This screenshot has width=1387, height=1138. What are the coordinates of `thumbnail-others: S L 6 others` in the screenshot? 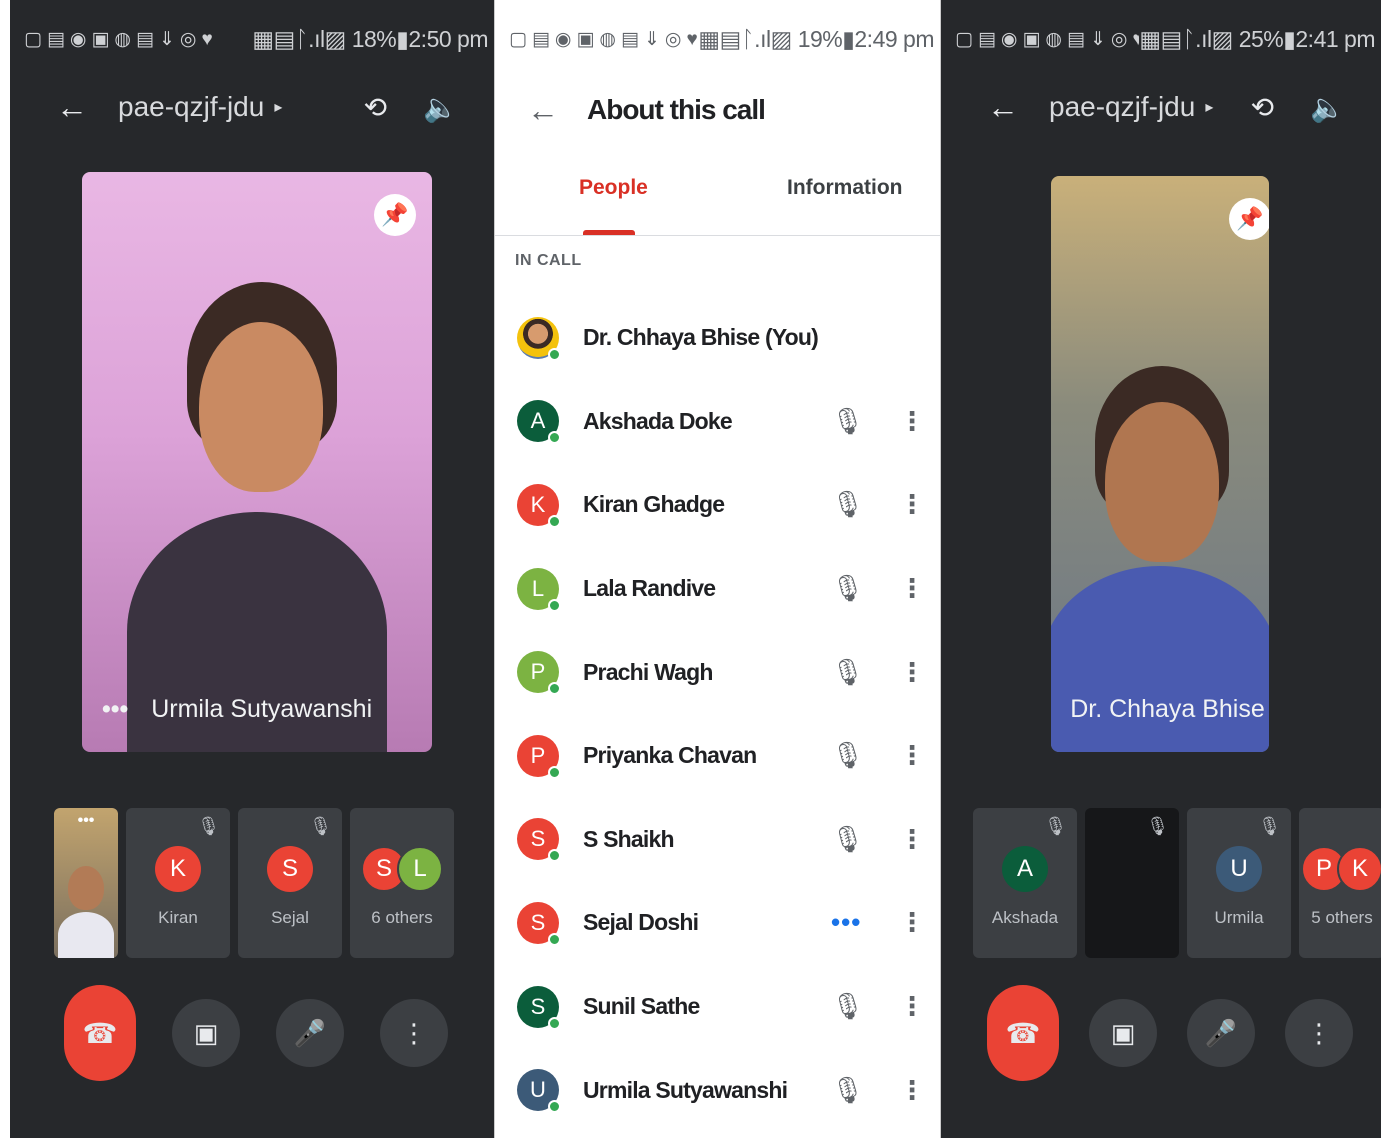 It's located at (402, 883).